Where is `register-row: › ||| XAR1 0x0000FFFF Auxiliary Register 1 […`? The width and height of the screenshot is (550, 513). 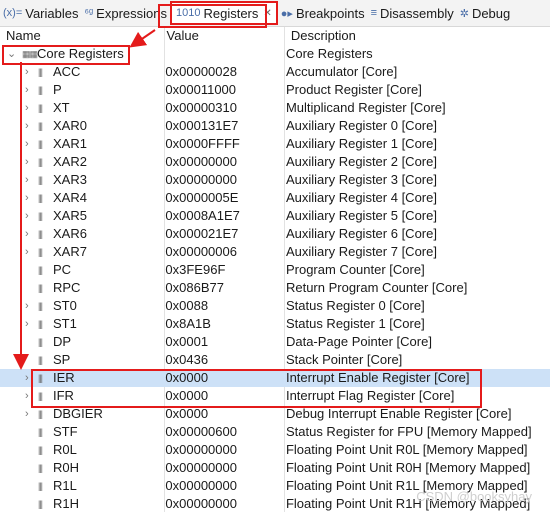
register-row: › ||| XAR1 0x0000FFFF Auxiliary Register 1 [… is located at coordinates (275, 144).